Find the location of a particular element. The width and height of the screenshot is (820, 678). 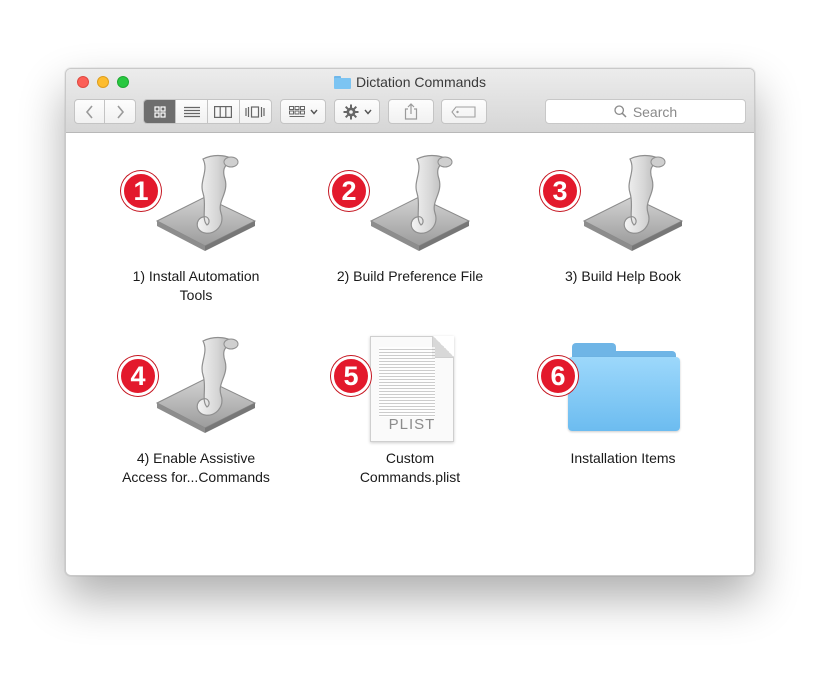

file-label: 2) Build Preference File is located at coordinates (410, 276).